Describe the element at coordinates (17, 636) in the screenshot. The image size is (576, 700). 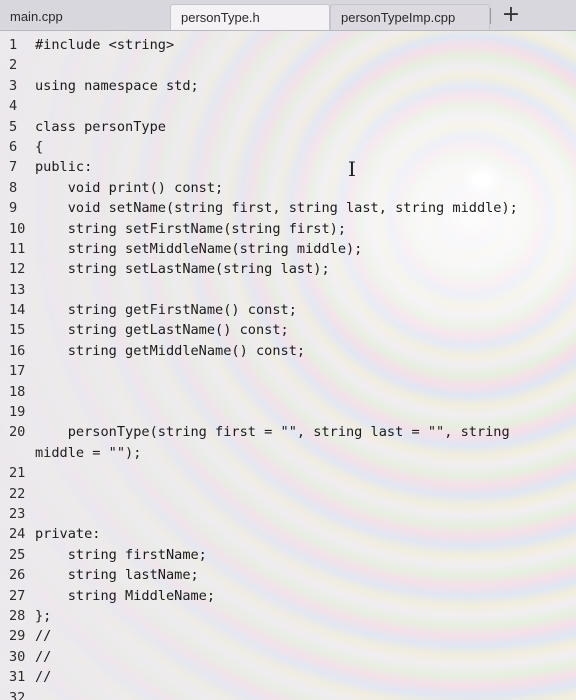
I see `line-number: 29` at that location.